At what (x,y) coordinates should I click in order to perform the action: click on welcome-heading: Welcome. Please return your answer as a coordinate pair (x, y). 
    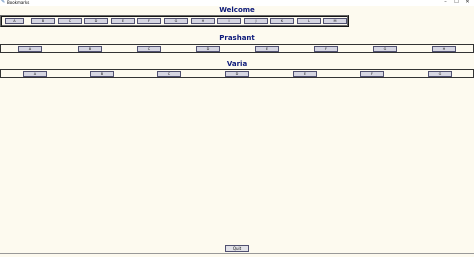
    Looking at the image, I should click on (237, 10).